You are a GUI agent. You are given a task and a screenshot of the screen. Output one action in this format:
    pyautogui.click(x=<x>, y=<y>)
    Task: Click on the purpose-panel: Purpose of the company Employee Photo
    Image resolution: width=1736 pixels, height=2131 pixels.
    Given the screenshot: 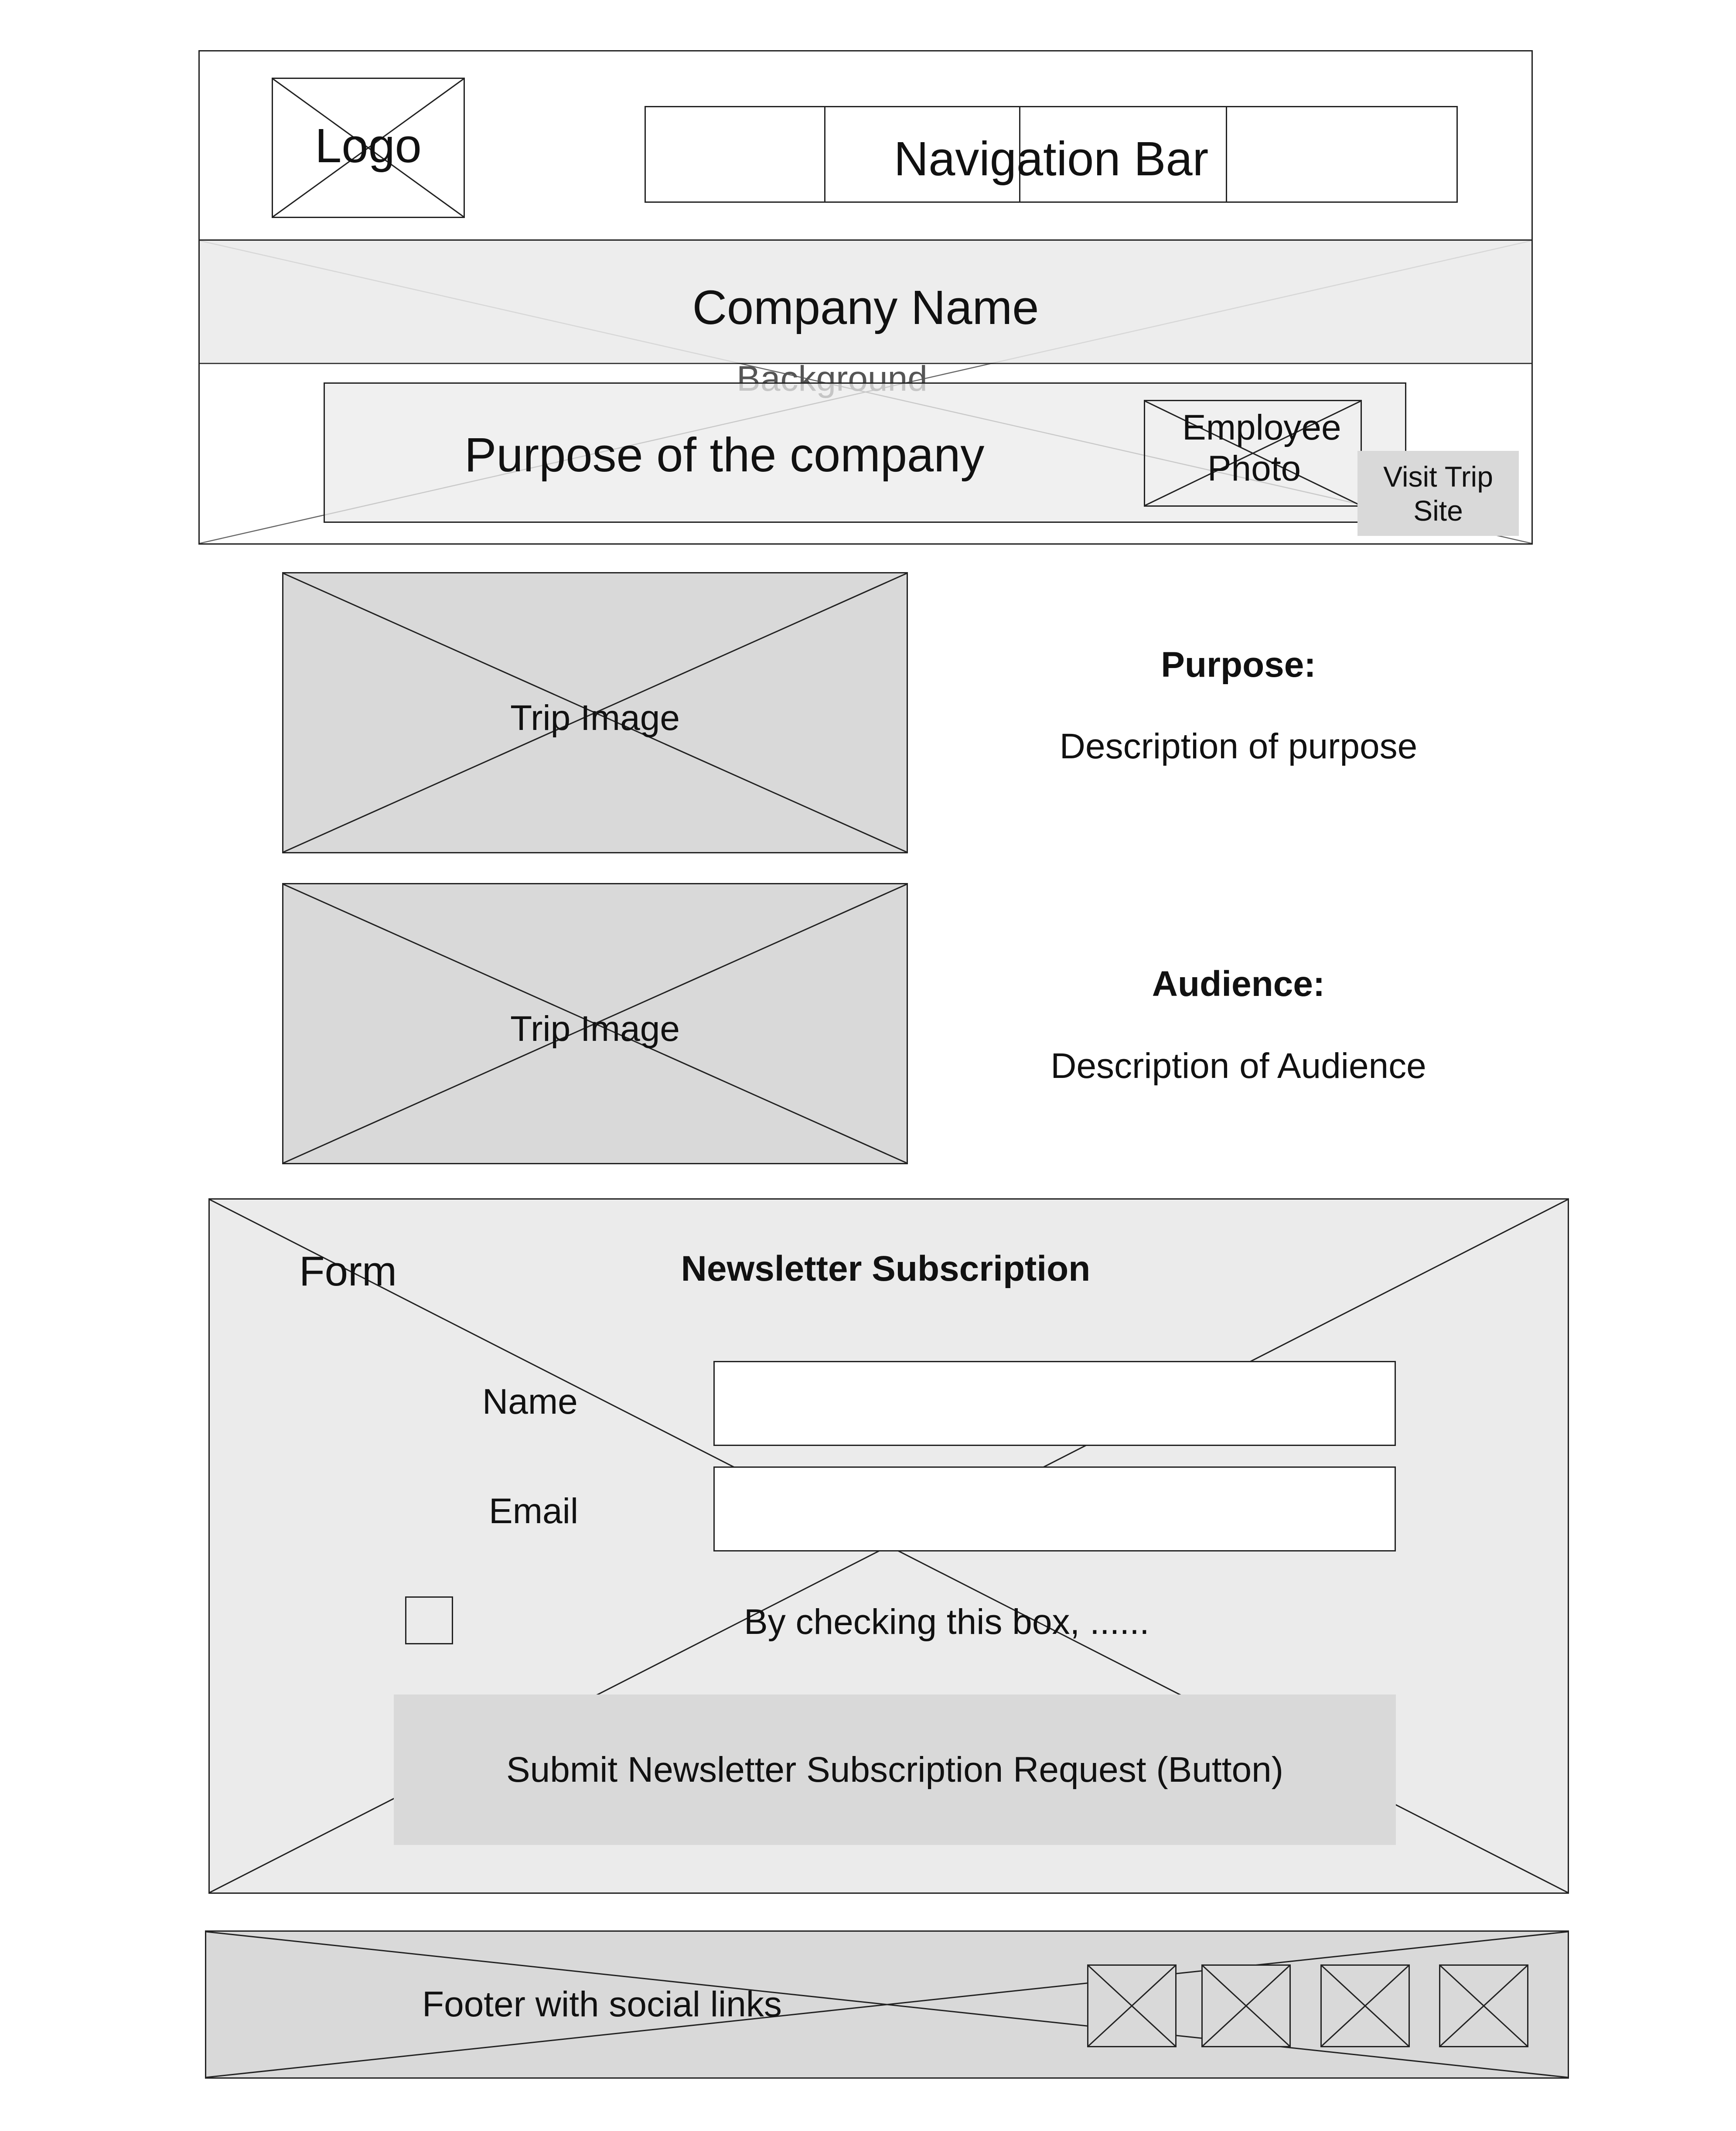 What is the action you would take?
    pyautogui.click(x=865, y=452)
    